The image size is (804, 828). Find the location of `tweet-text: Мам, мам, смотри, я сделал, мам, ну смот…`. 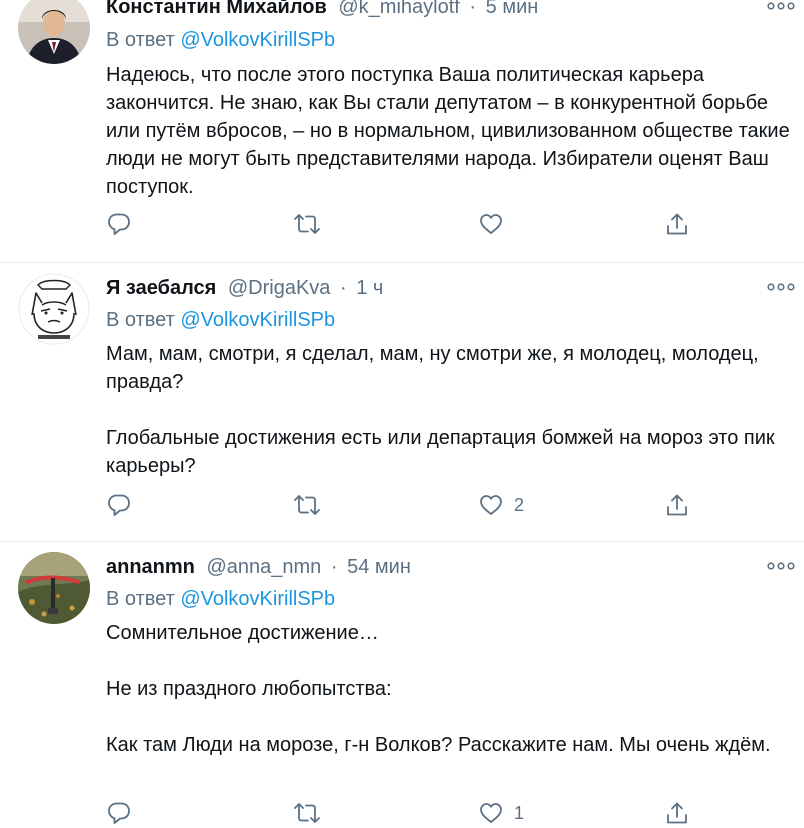

tweet-text: Мам, мам, смотри, я сделал, мам, ну смот… is located at coordinates (451, 410).